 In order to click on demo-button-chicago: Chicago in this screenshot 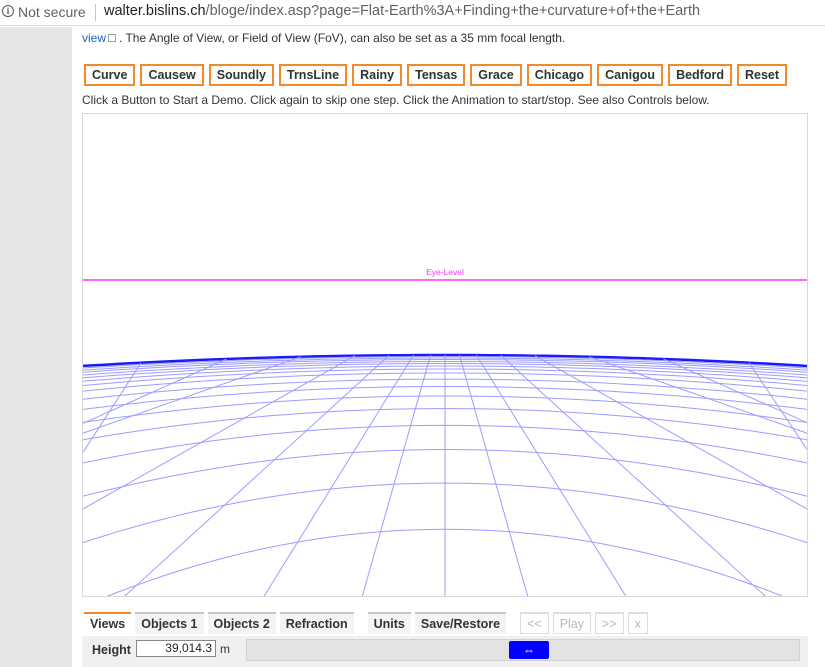, I will do `click(559, 75)`.